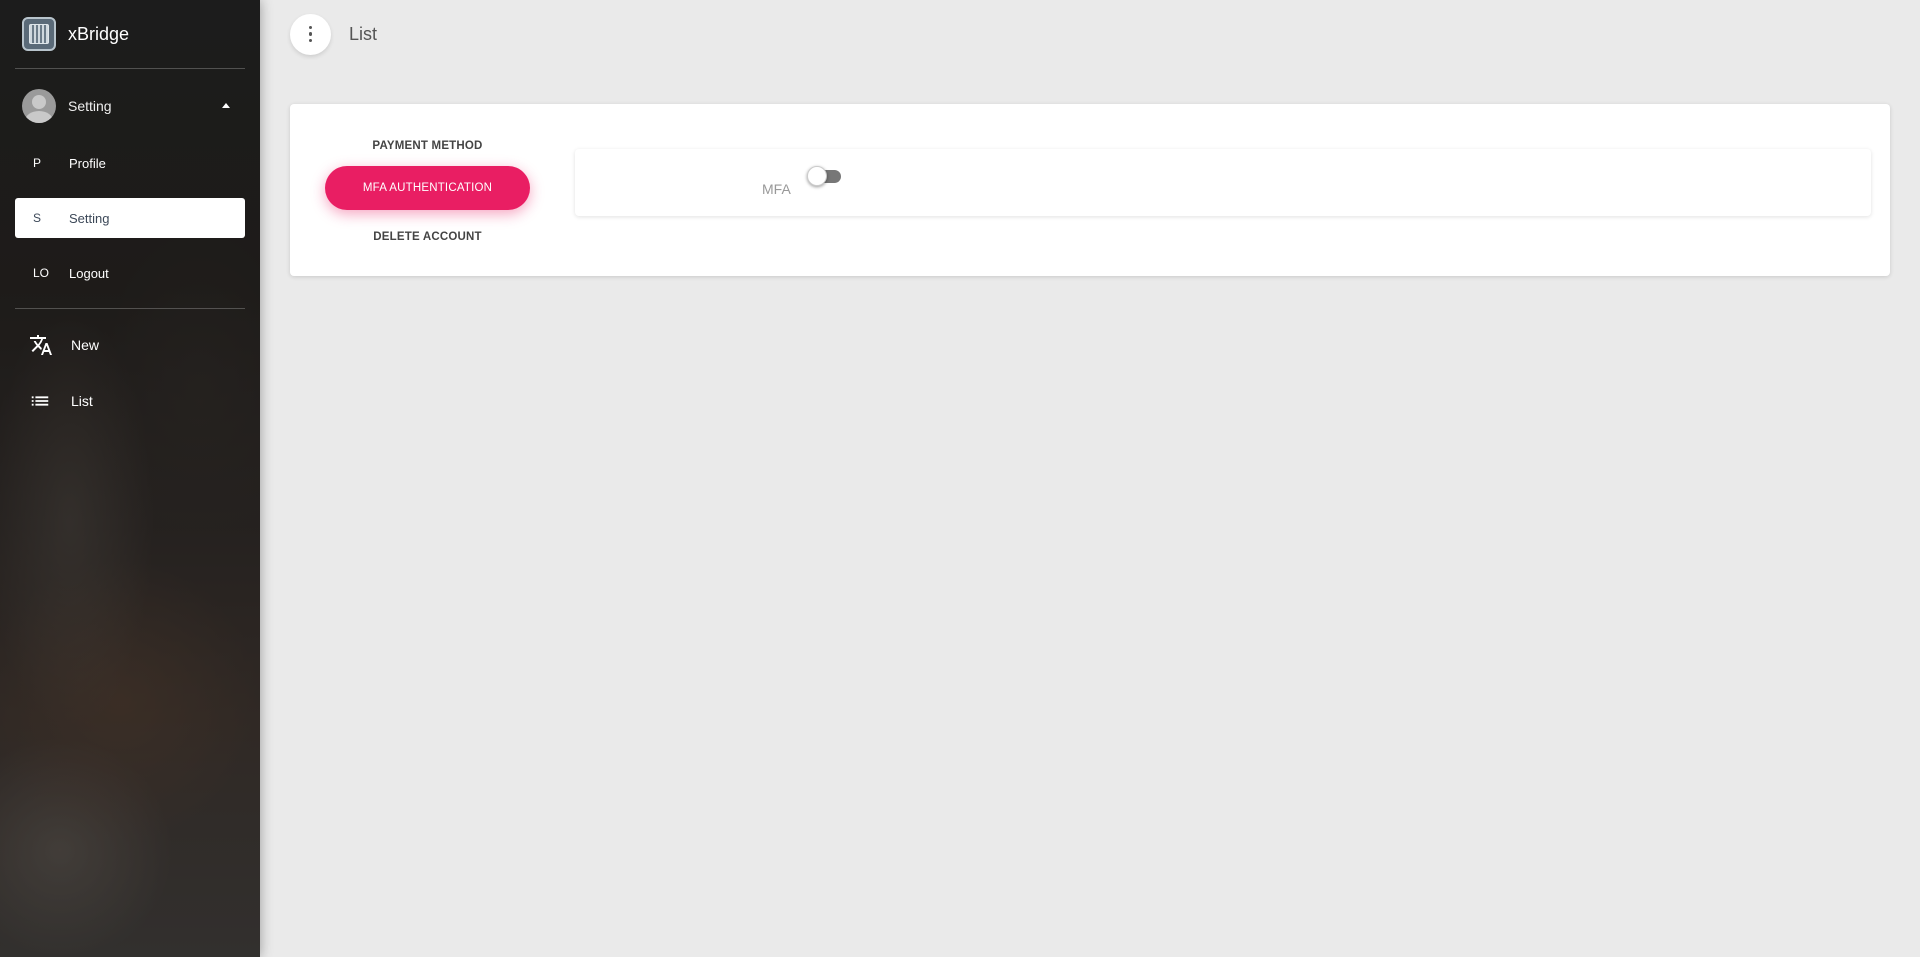 The image size is (1920, 957). What do you see at coordinates (41, 273) in the screenshot?
I see `user-menu-item-abbr: LO` at bounding box center [41, 273].